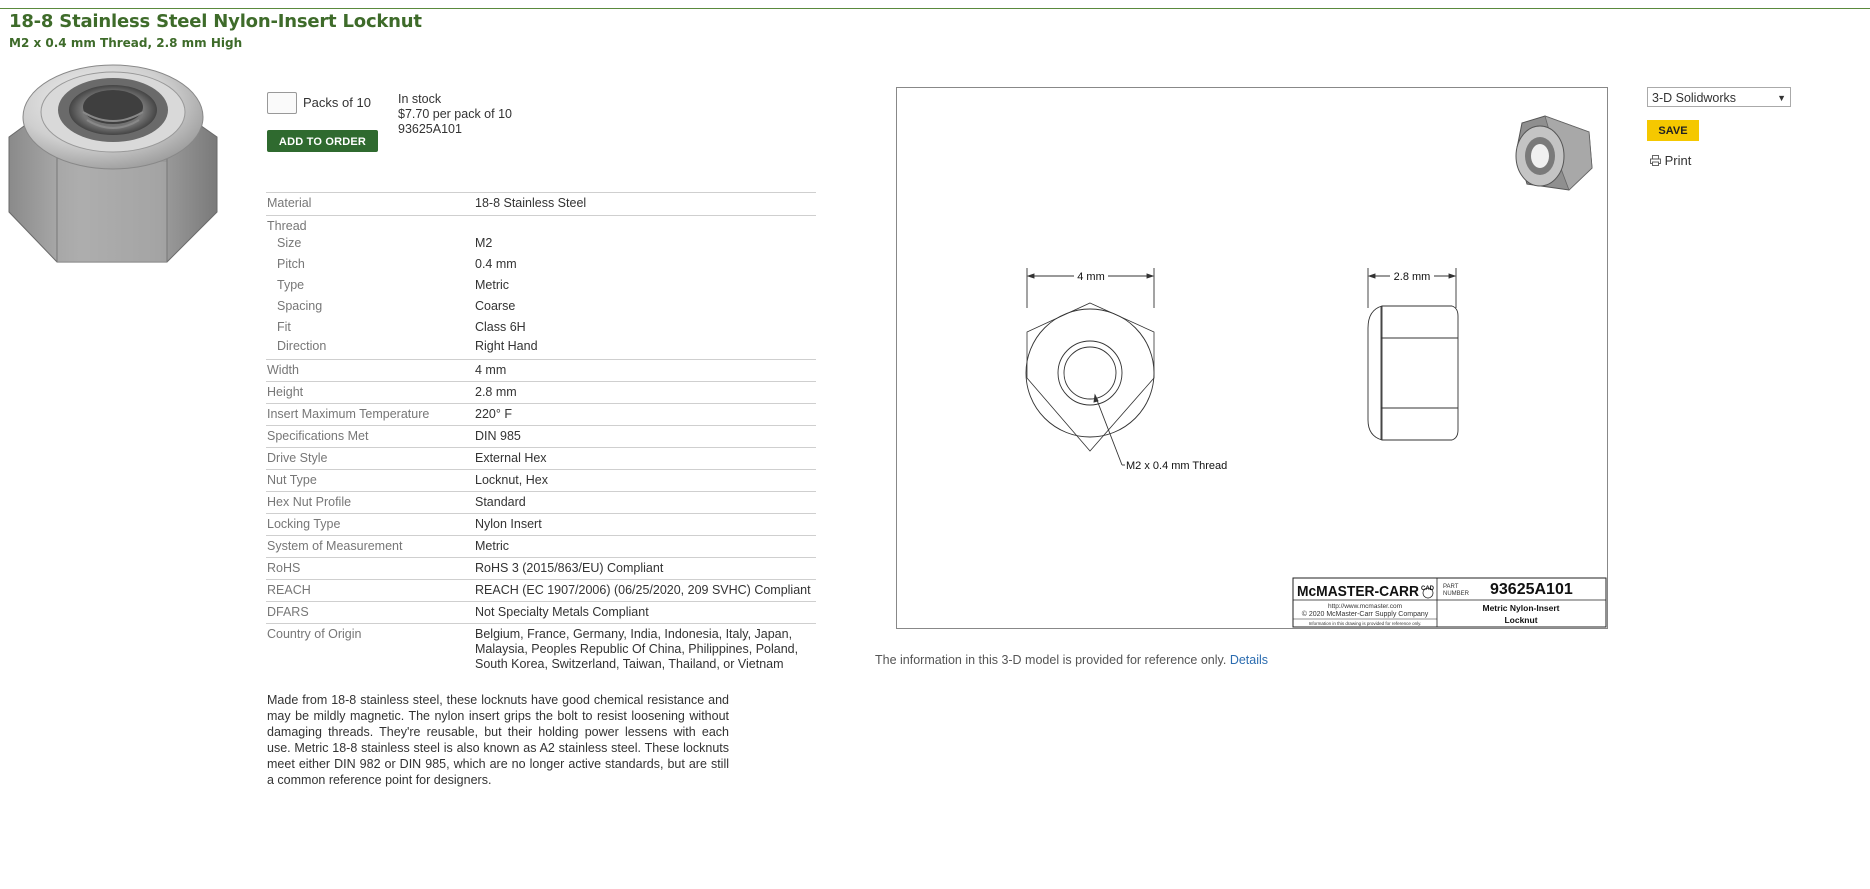 Image resolution: width=1870 pixels, height=889 pixels. What do you see at coordinates (645, 370) in the screenshot?
I see `spec-value: 4 mm` at bounding box center [645, 370].